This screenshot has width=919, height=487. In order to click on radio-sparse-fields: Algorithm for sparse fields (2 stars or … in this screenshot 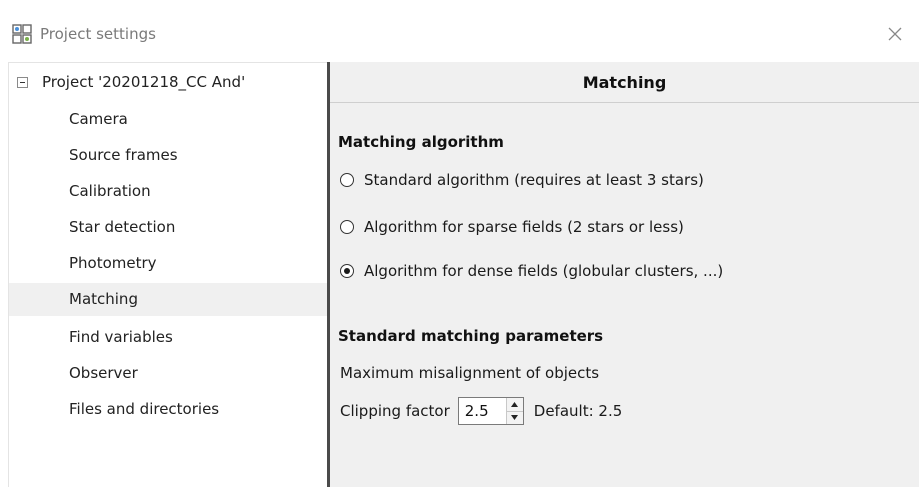, I will do `click(512, 227)`.